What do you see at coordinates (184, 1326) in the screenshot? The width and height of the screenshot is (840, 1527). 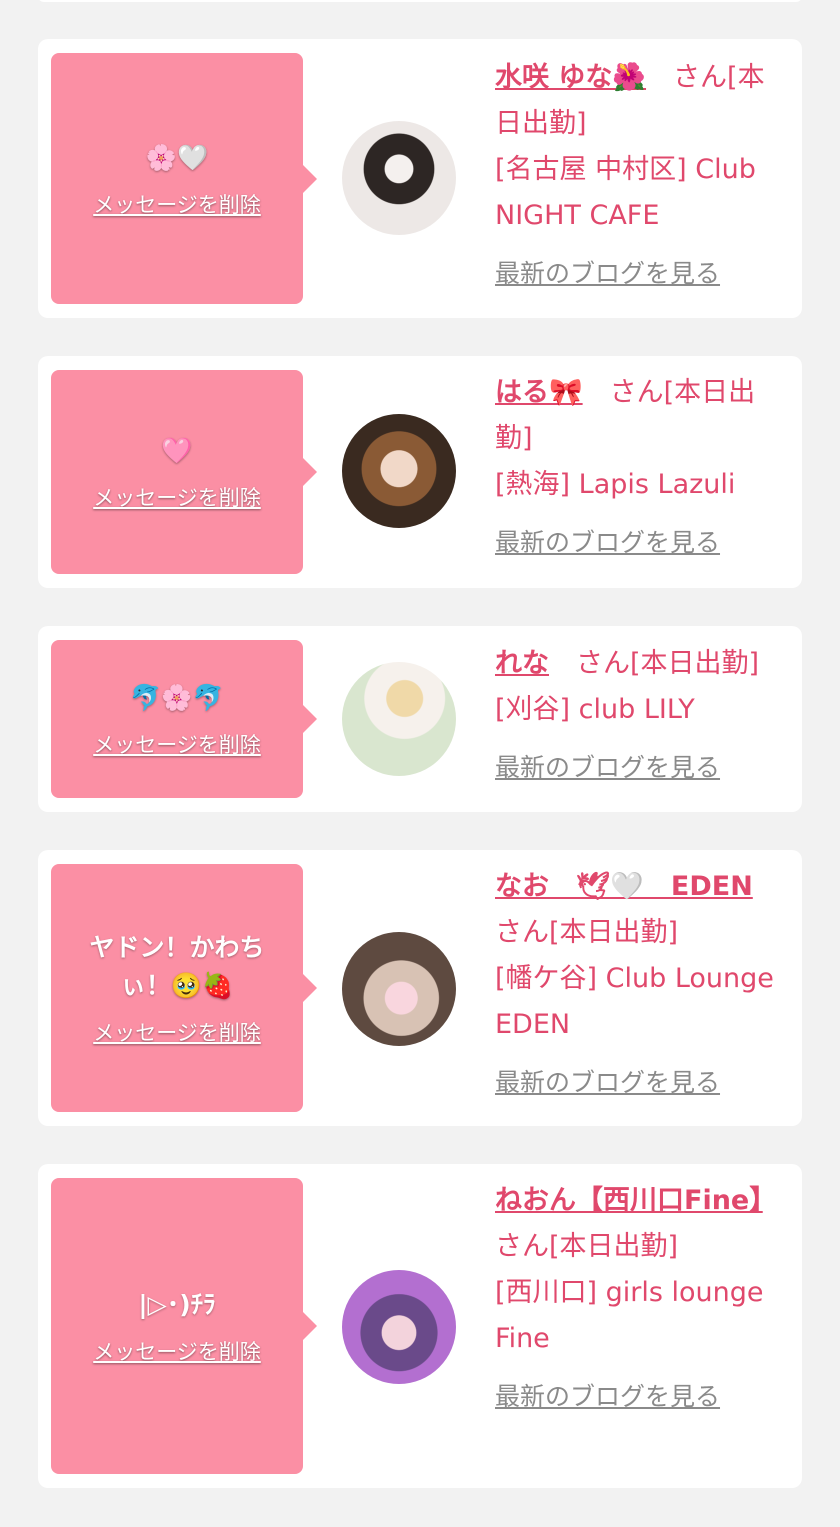 I see `message-bubble: |▷･)ﾁﾗ メッセージを削除` at bounding box center [184, 1326].